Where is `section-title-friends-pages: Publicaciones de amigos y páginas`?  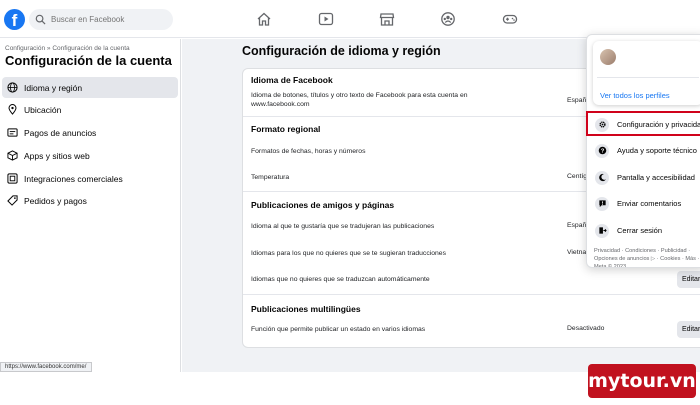 section-title-friends-pages: Publicaciones de amigos y páginas is located at coordinates (323, 205).